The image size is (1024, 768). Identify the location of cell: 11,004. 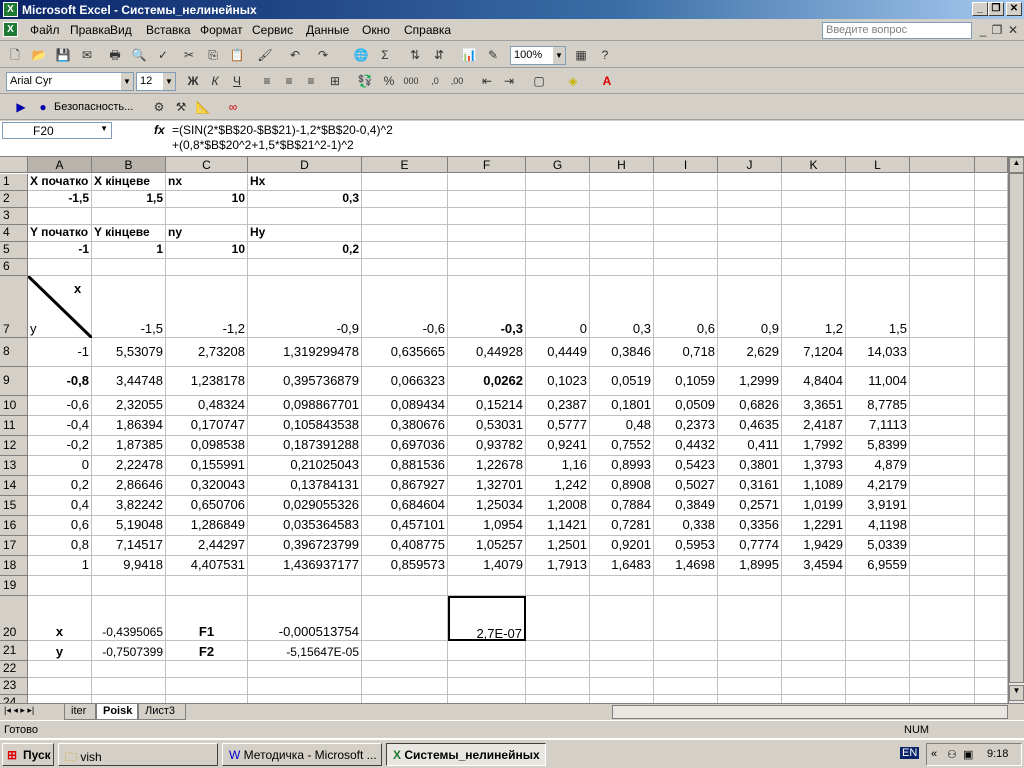
(878, 381).